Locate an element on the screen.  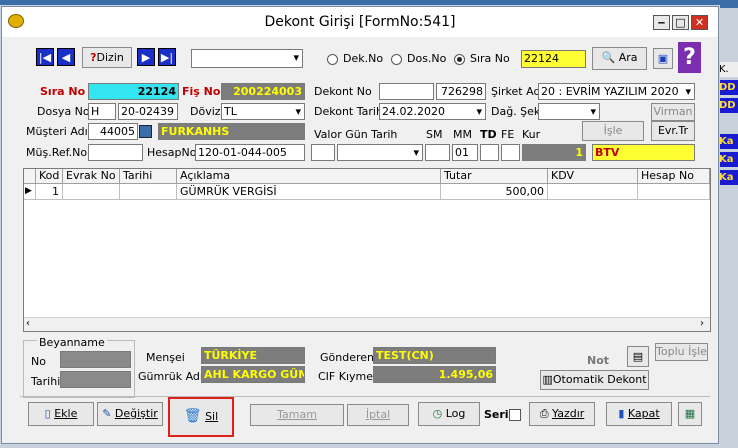
horizontal-scrollbar: ‹ › is located at coordinates (367, 324).